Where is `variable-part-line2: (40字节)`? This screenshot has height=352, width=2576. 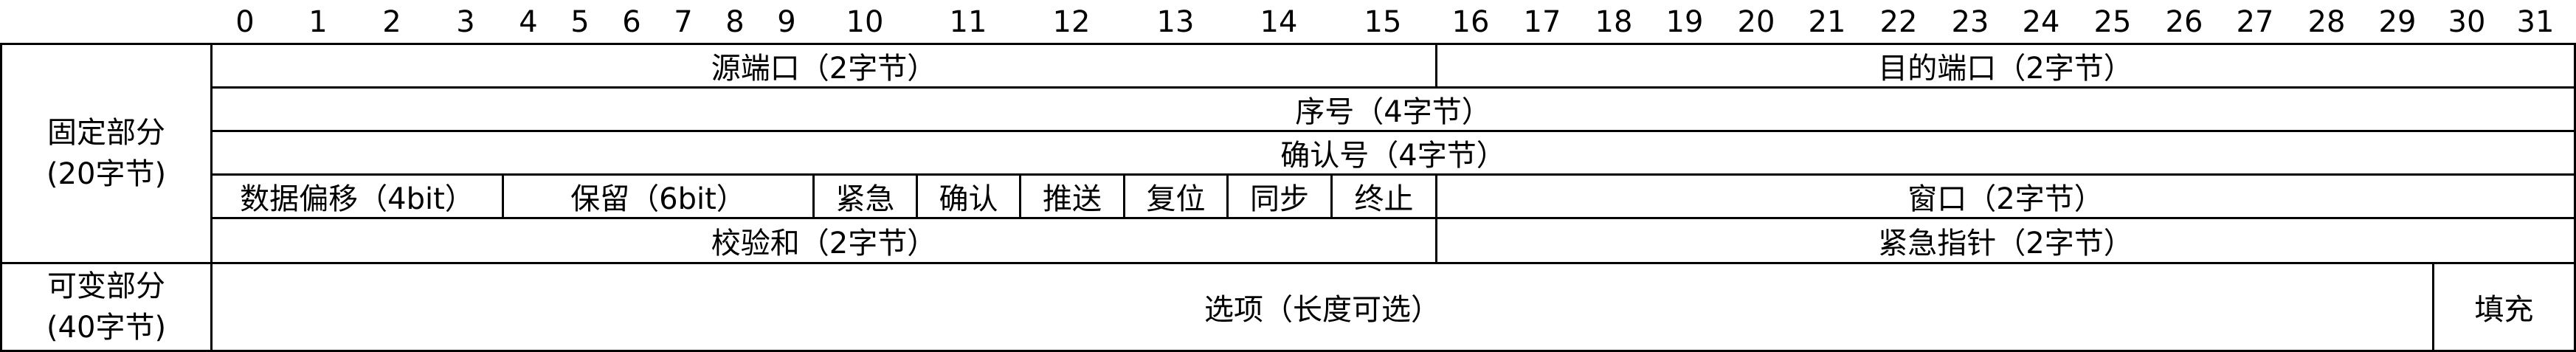
variable-part-line2: (40字节) is located at coordinates (107, 328).